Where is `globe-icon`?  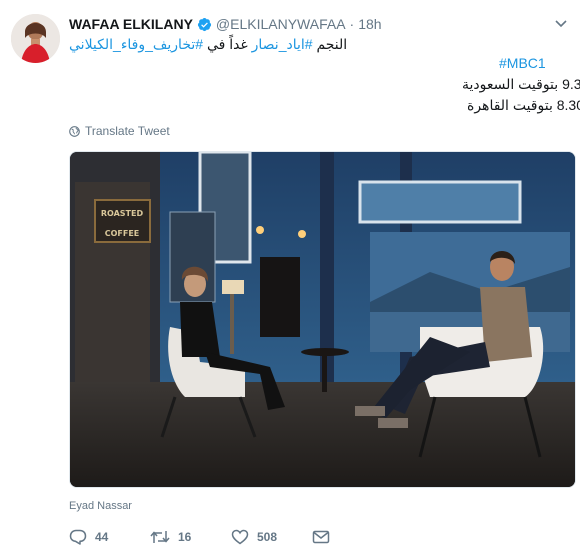 globe-icon is located at coordinates (74, 131).